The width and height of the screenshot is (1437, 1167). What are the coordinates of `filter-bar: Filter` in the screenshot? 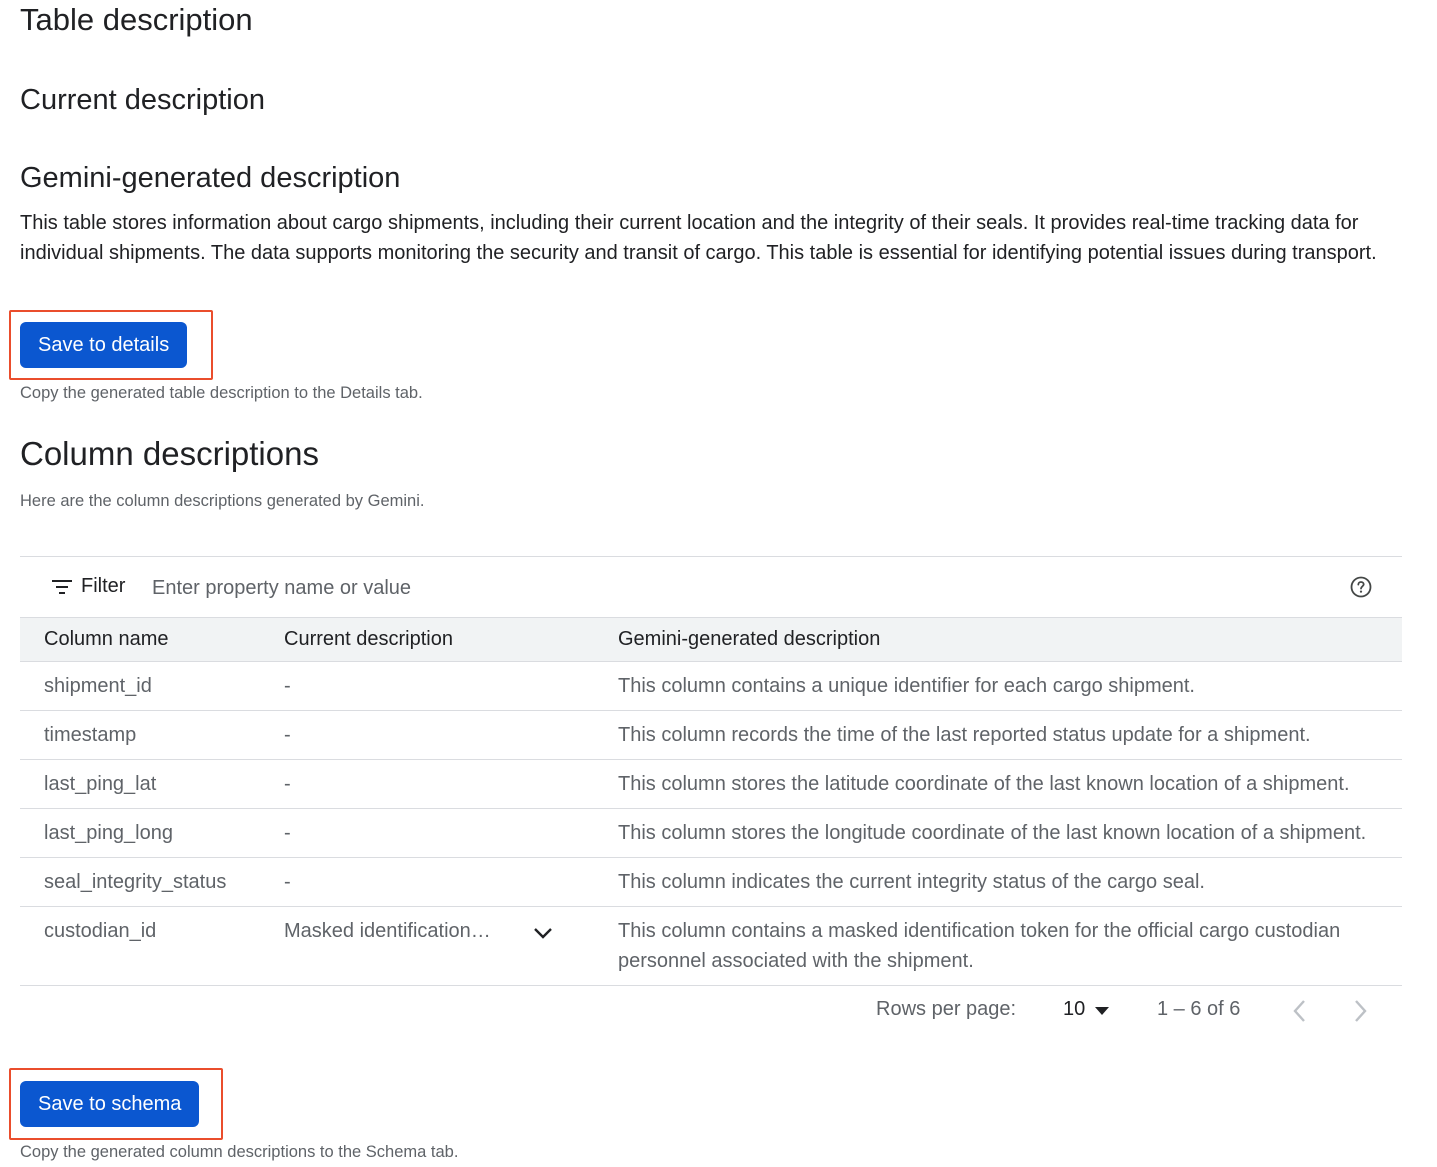 It's located at (711, 586).